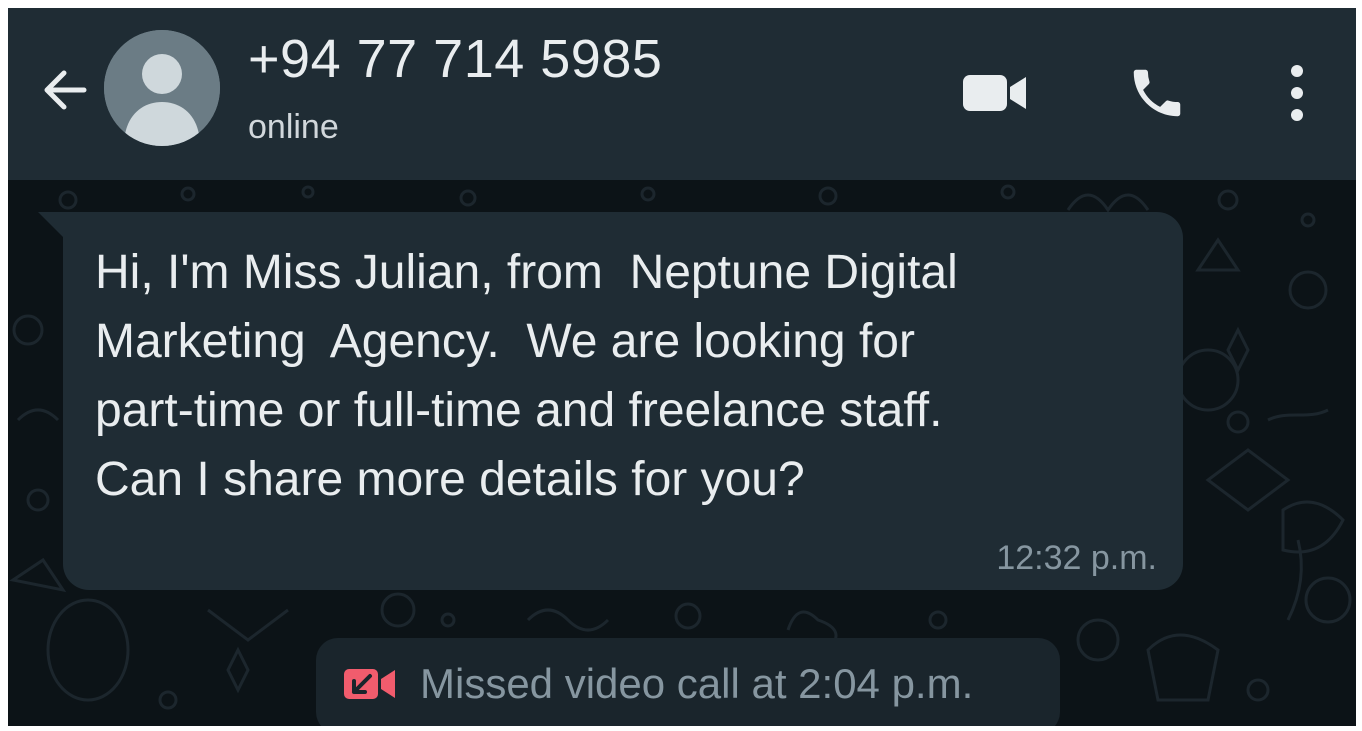 Image resolution: width=1362 pixels, height=731 pixels. What do you see at coordinates (455, 59) in the screenshot?
I see `contact-name: +94 77 714 5985` at bounding box center [455, 59].